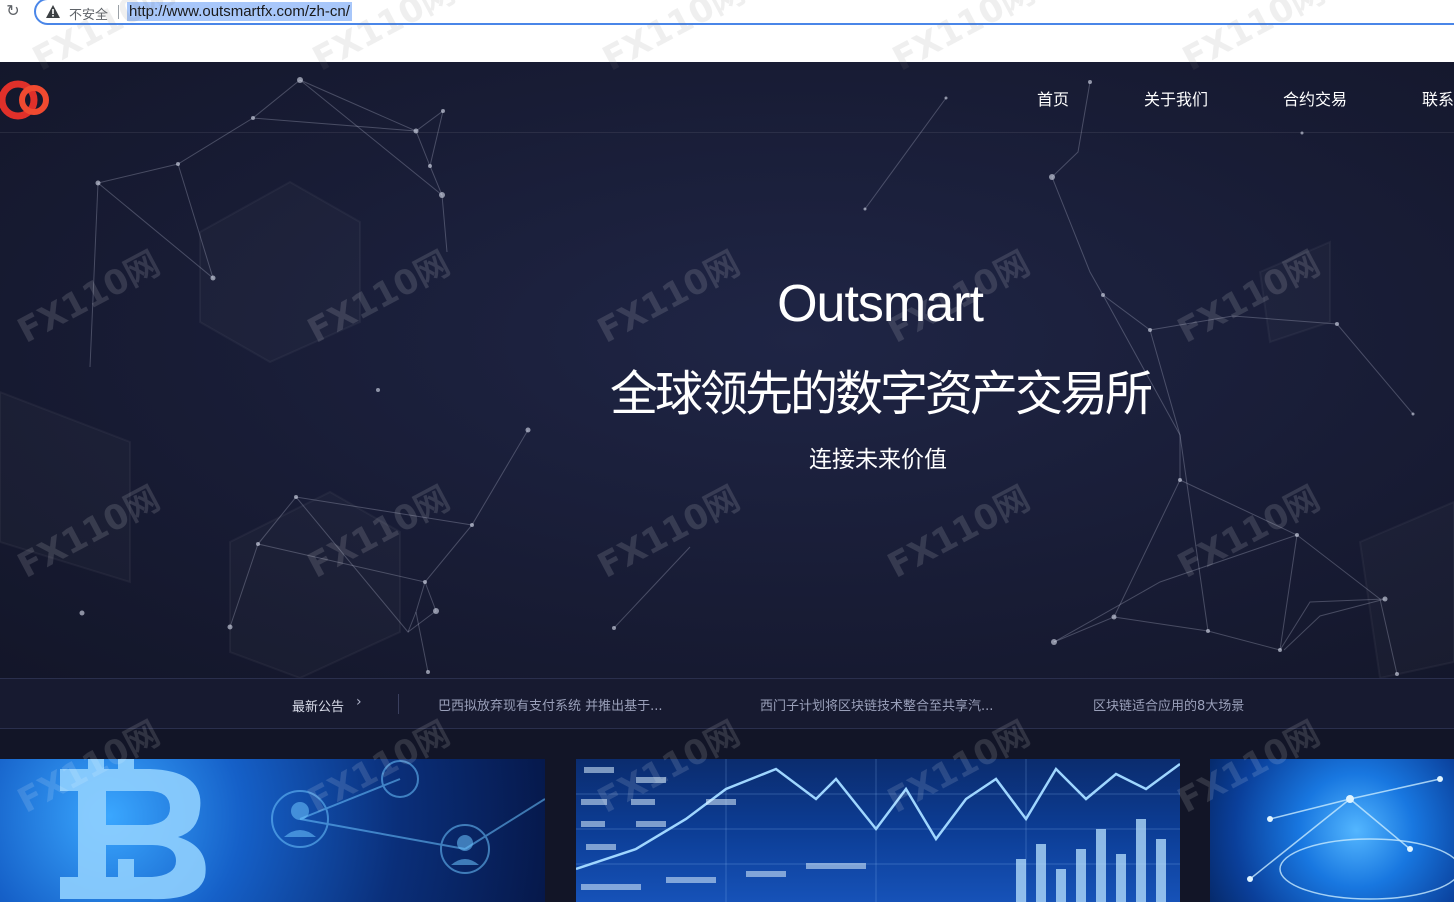 The height and width of the screenshot is (902, 1454). Describe the element at coordinates (88, 13) in the screenshot. I see `security-label: 不安全` at that location.